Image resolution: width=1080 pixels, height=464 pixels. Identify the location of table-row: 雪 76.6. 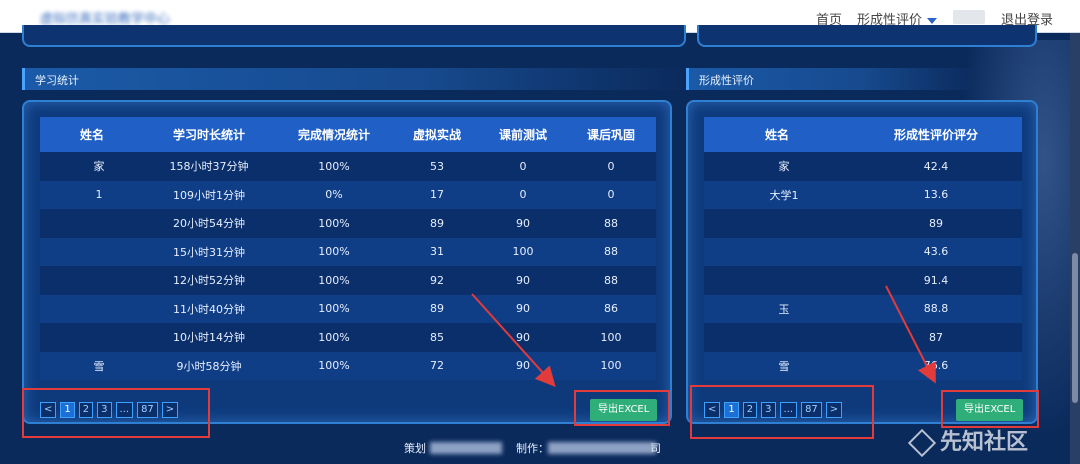
(863, 365).